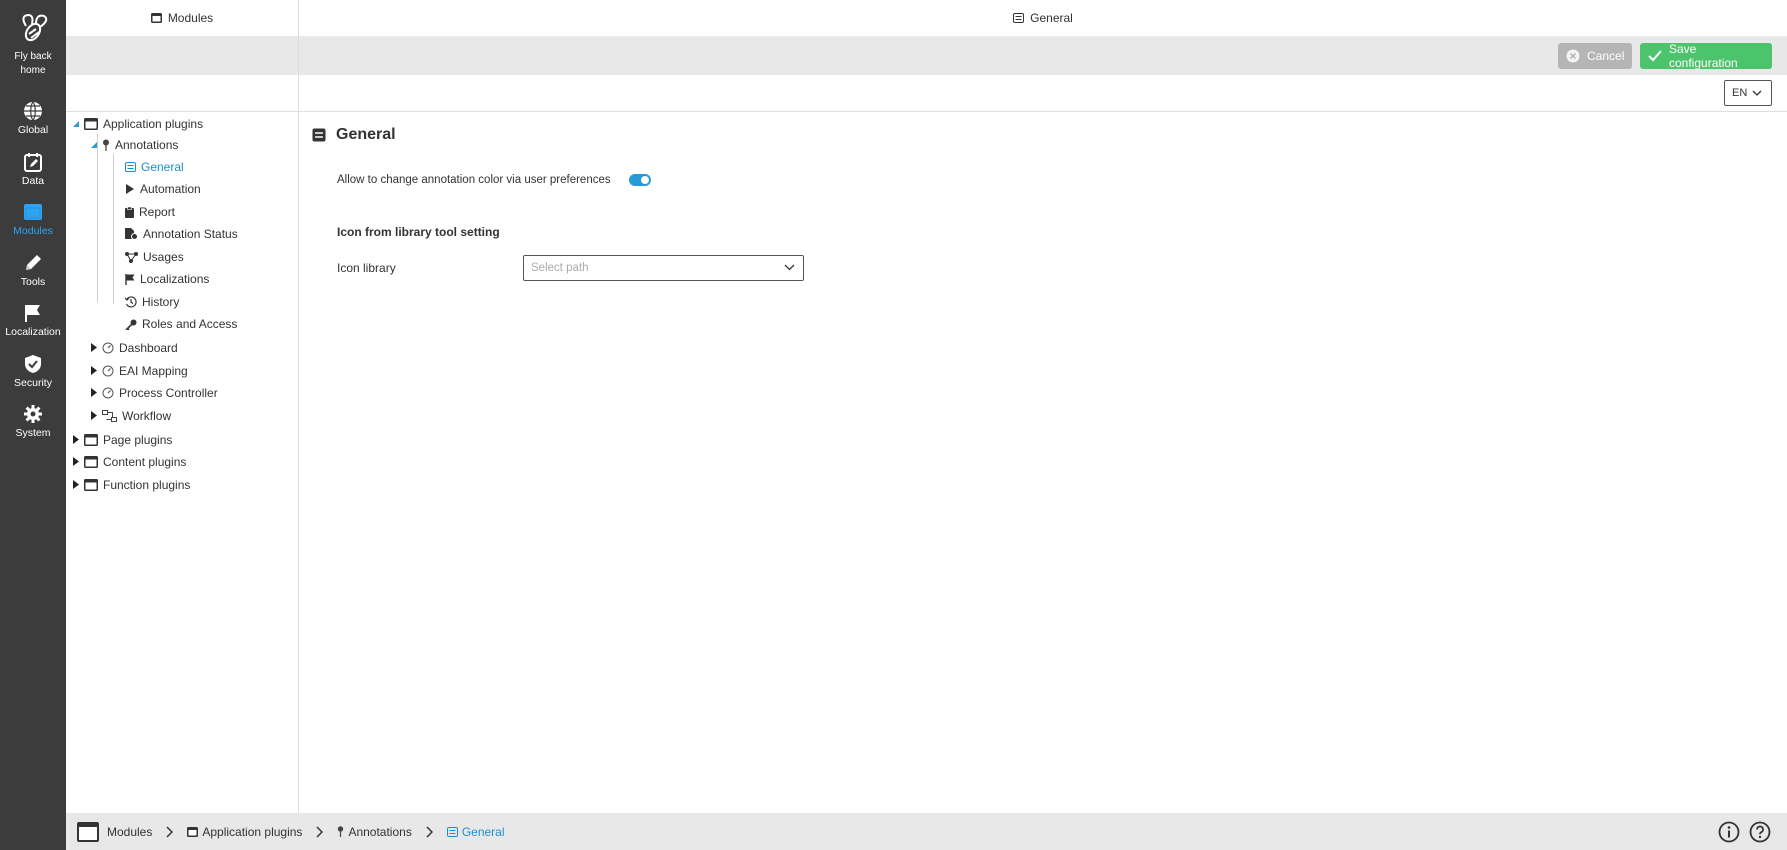 This screenshot has height=850, width=1787. I want to click on help-button, so click(1760, 833).